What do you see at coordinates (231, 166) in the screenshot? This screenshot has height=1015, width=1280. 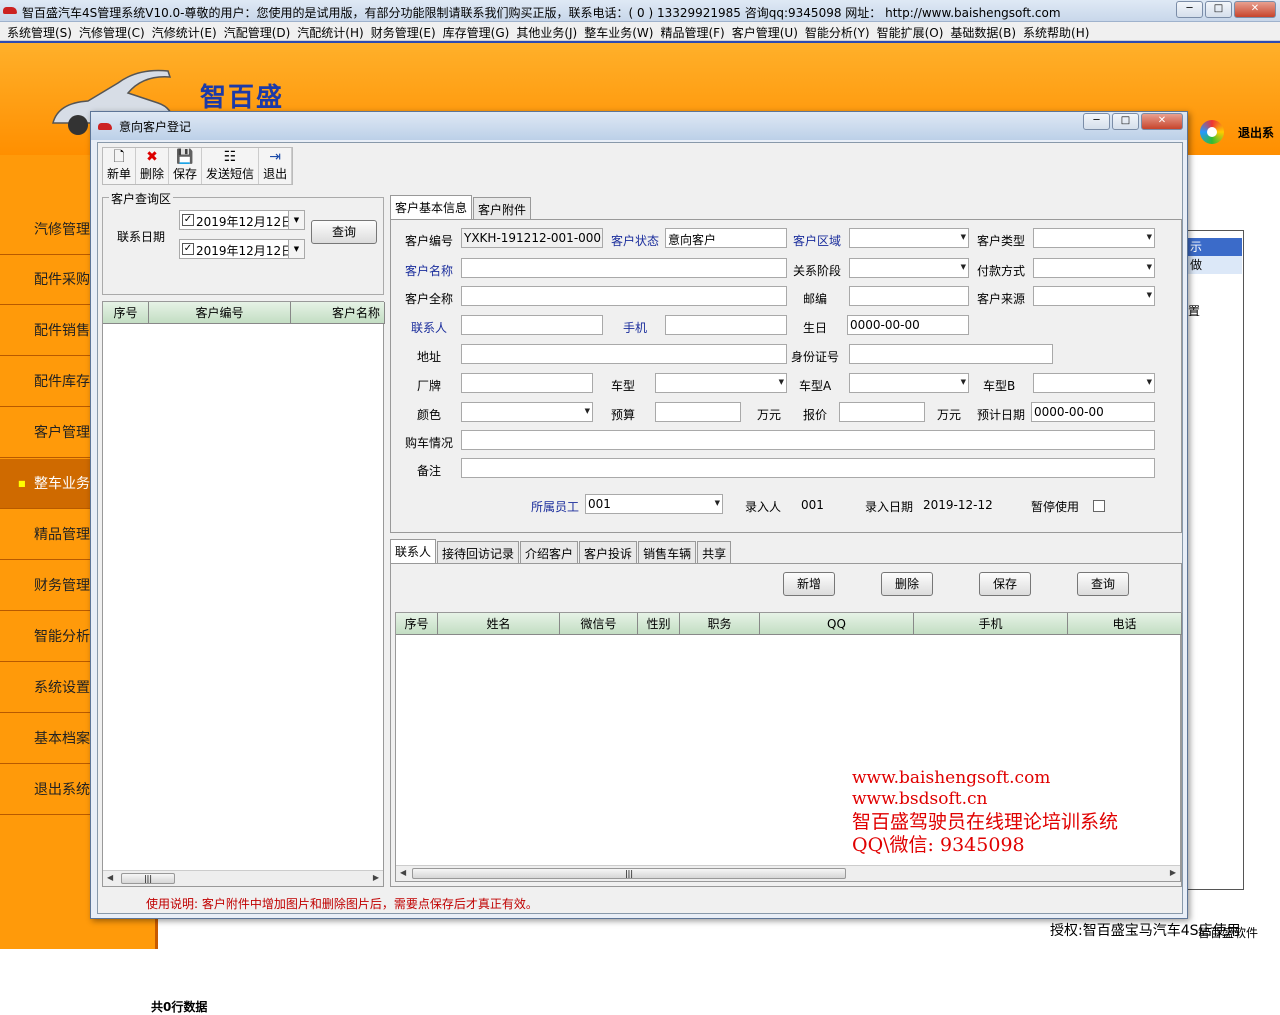 I see `send-sms-button: ☷ 发送短信` at bounding box center [231, 166].